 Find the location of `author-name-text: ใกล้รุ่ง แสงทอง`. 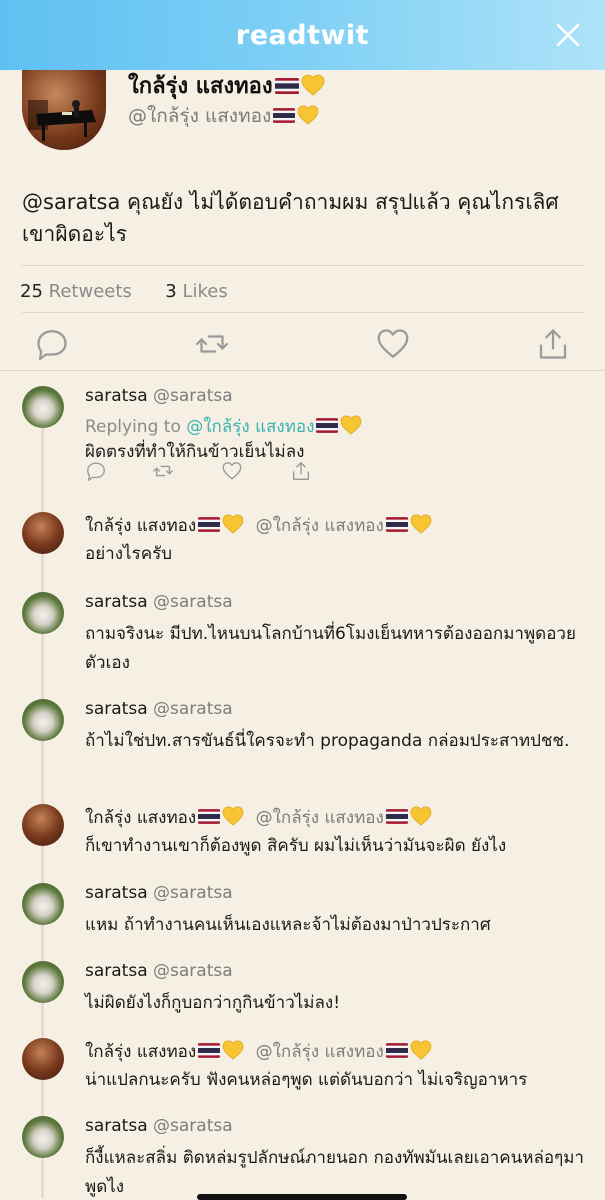

author-name-text: ใกล้รุ่ง แสงทอง is located at coordinates (200, 86).